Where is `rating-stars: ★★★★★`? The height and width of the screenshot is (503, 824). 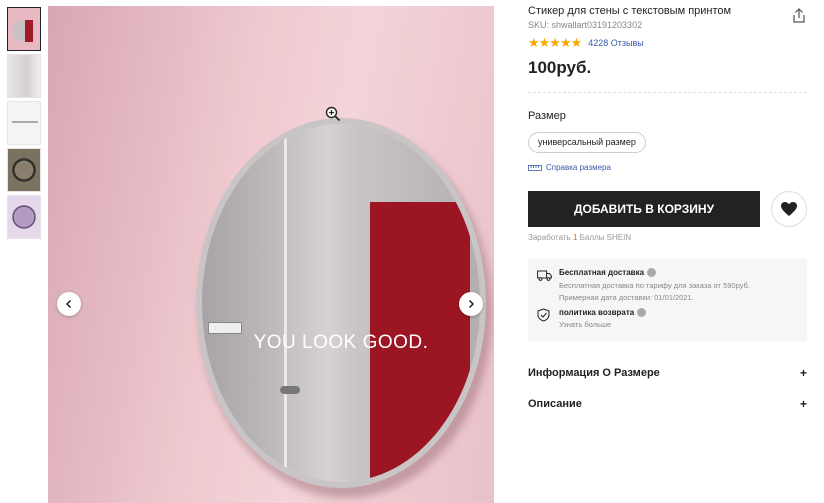
rating-stars: ★★★★★ is located at coordinates (555, 42).